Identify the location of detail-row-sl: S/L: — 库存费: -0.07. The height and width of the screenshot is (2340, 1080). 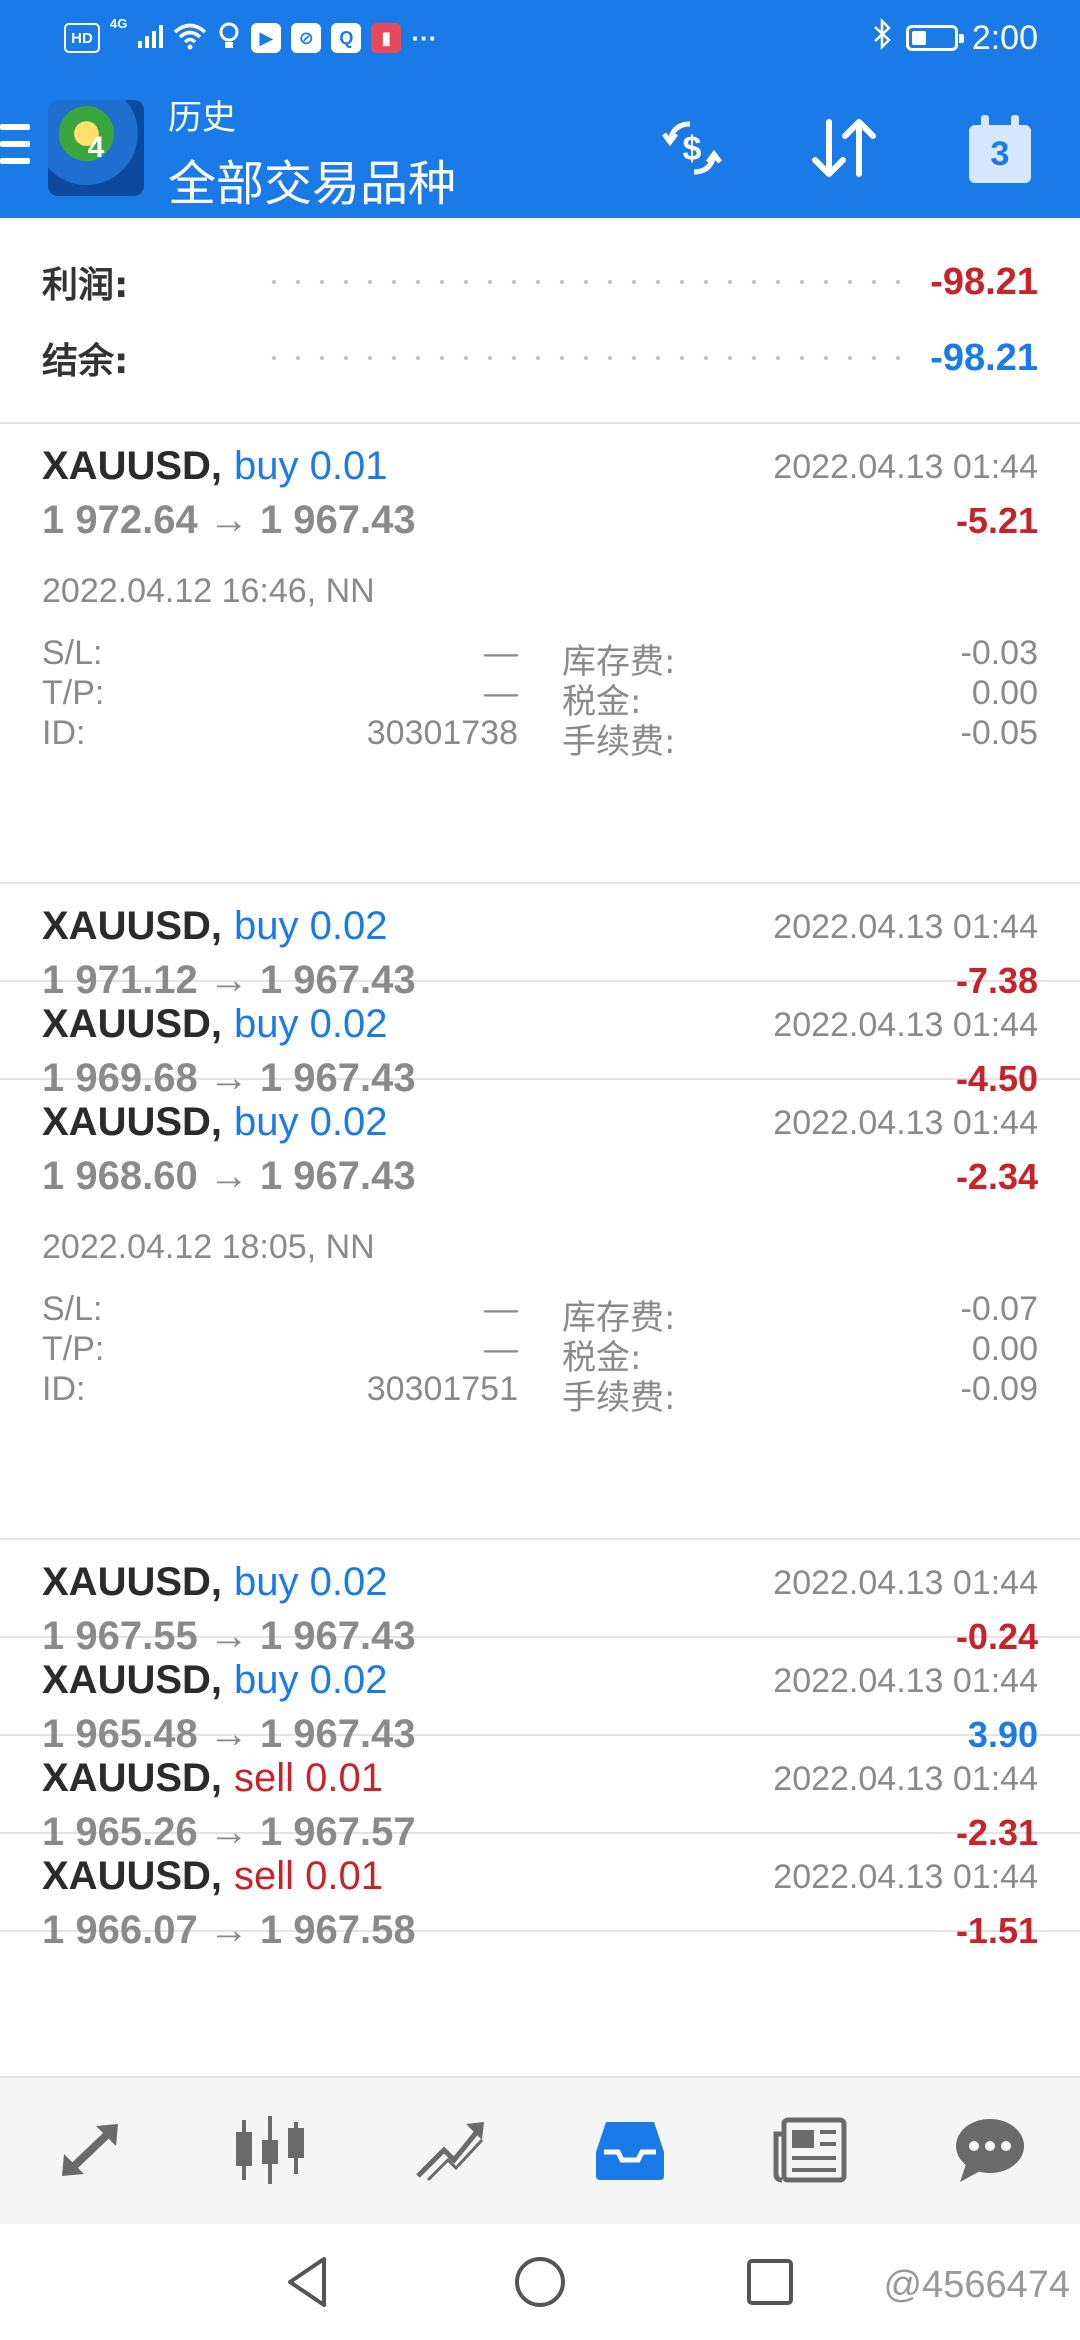
(540, 1314).